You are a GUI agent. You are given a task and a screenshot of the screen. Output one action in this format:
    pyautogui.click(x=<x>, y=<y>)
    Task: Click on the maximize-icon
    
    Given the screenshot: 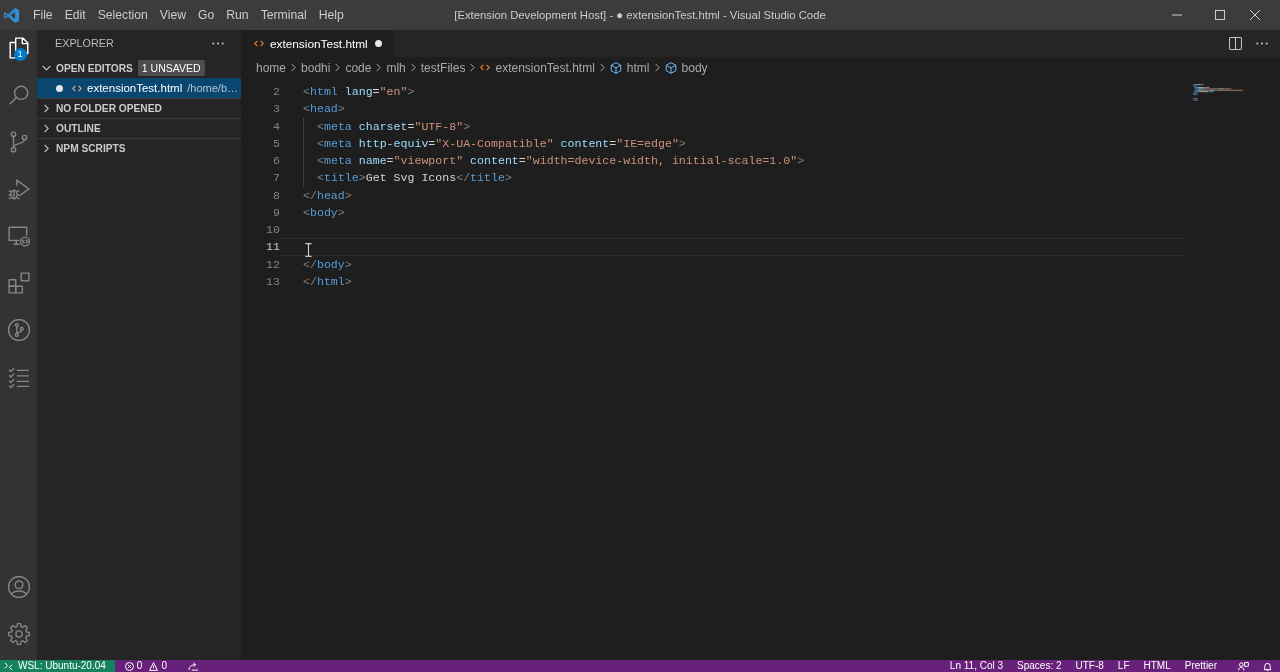 What is the action you would take?
    pyautogui.click(x=1219, y=15)
    